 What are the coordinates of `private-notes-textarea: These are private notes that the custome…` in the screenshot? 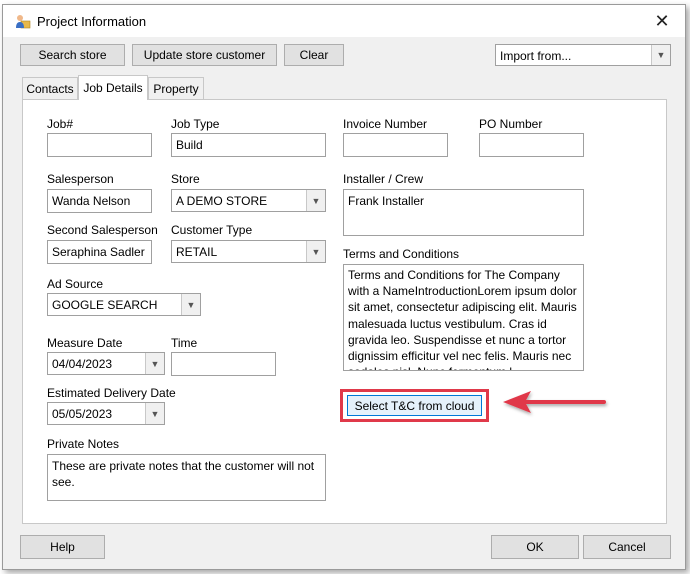 It's located at (186, 477).